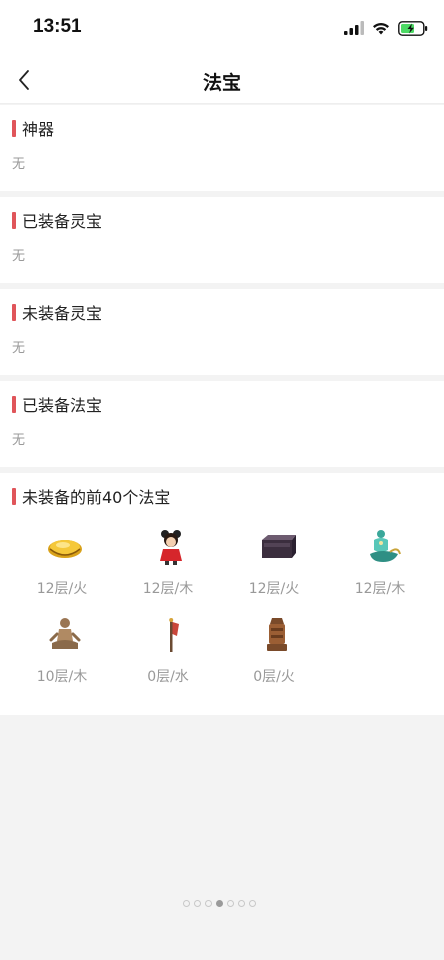 The width and height of the screenshot is (444, 960). Describe the element at coordinates (65, 633) in the screenshot. I see `sitting-figure-icon` at that location.